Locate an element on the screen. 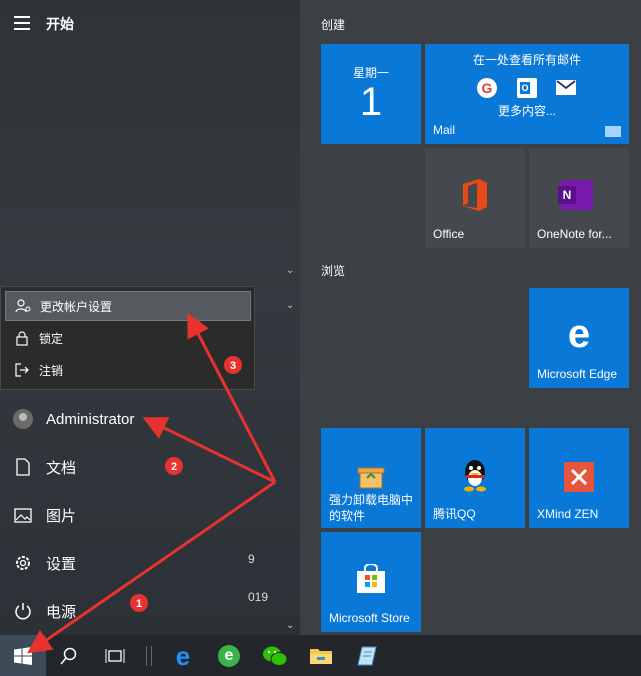 Image resolution: width=641 pixels, height=676 pixels. edge-label: Microsoft Edge is located at coordinates (577, 374).